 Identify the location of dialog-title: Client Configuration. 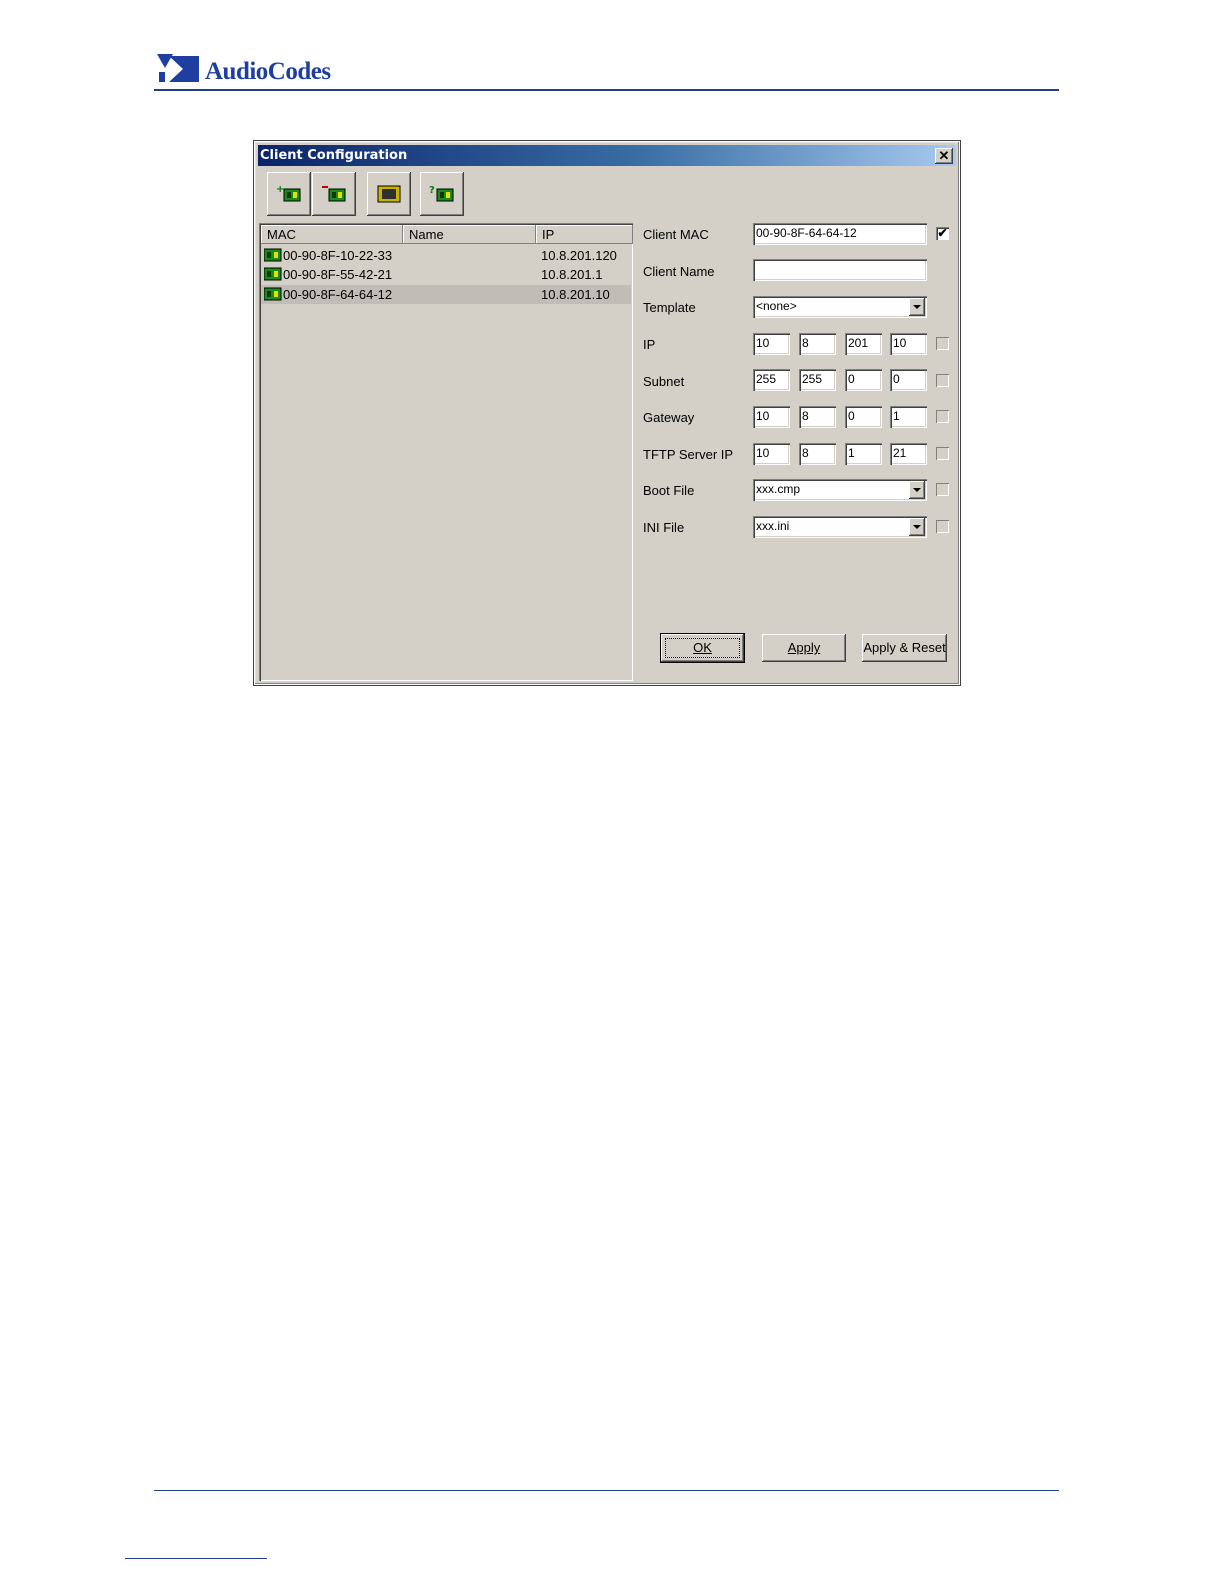
(334, 155).